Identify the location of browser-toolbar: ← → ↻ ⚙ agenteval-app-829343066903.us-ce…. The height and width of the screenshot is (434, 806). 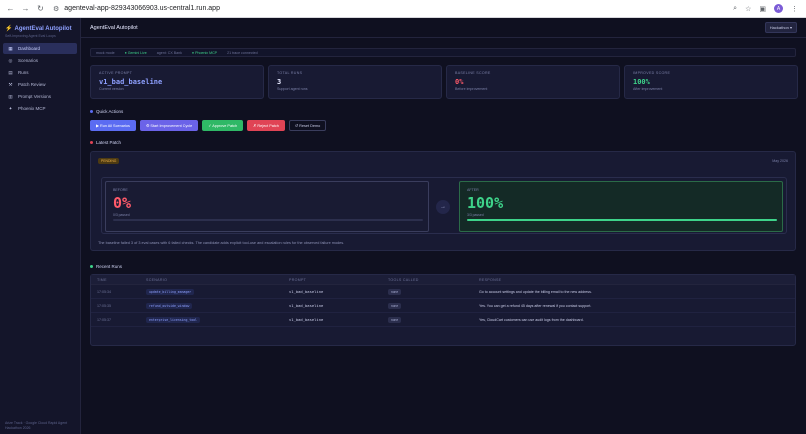
(403, 9).